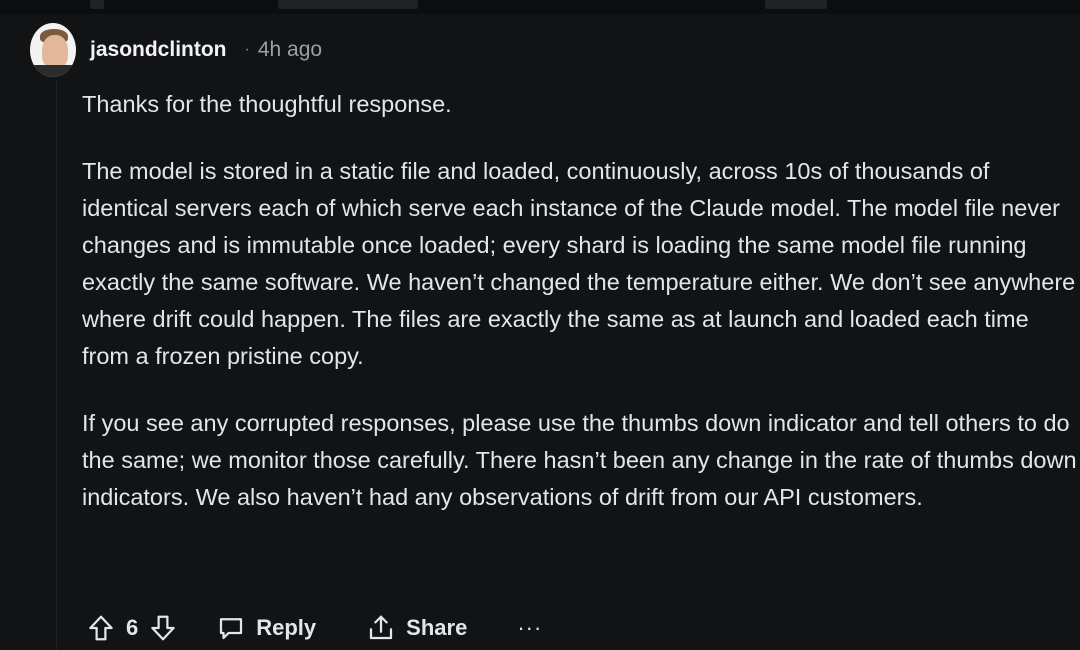 This screenshot has height=650, width=1080. I want to click on speech-bubble-icon, so click(231, 628).